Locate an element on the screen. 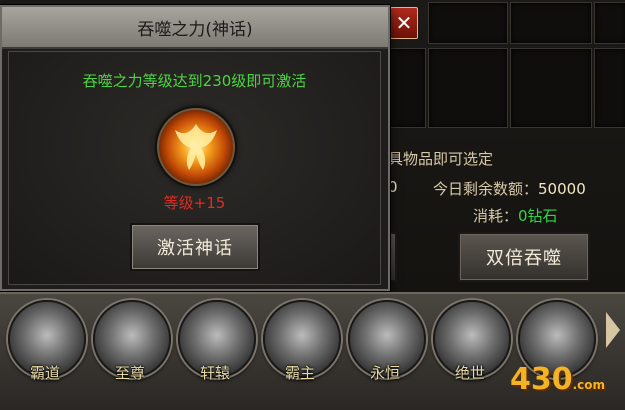 The height and width of the screenshot is (410, 625). skill-label: 霸主 is located at coordinates (299, 373).